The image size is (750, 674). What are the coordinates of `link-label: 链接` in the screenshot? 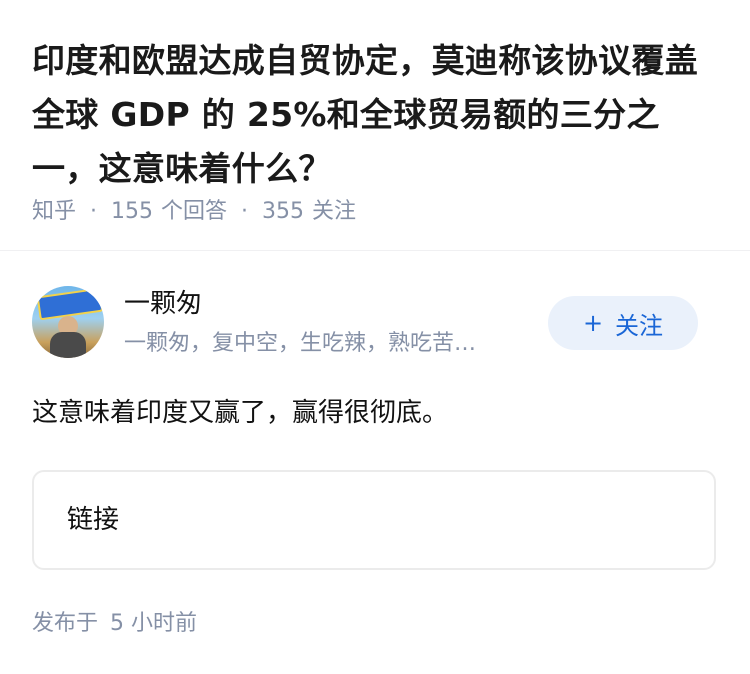 It's located at (93, 520).